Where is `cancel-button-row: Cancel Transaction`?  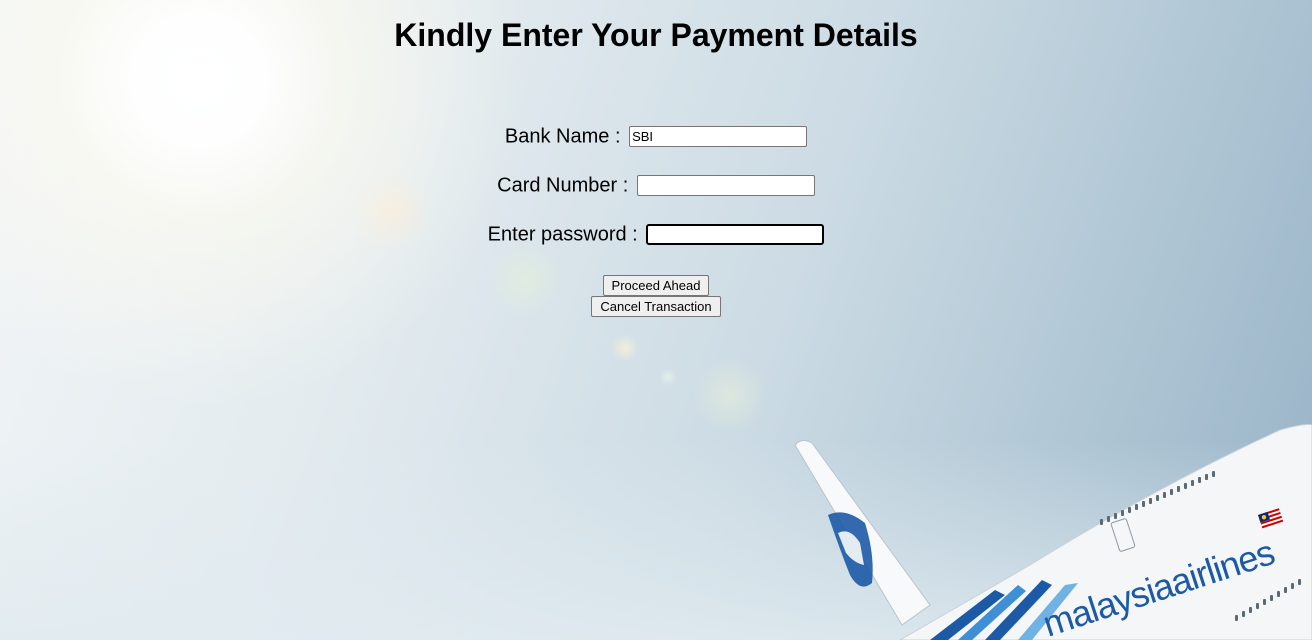
cancel-button-row: Cancel Transaction is located at coordinates (656, 306).